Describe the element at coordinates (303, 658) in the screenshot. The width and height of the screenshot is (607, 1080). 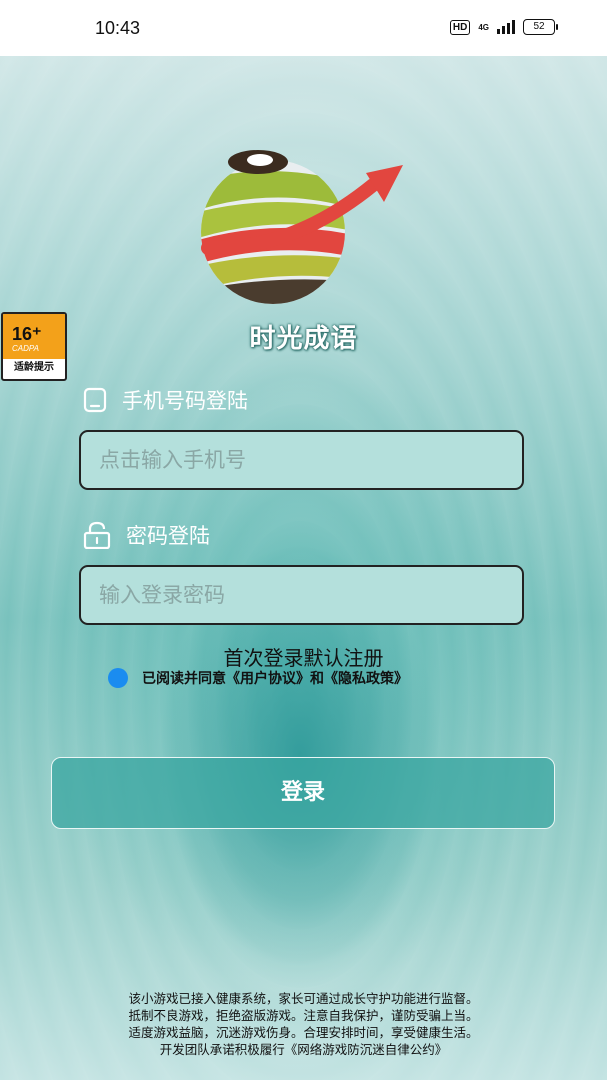
I see `register-note: 首次登录默认注册` at that location.